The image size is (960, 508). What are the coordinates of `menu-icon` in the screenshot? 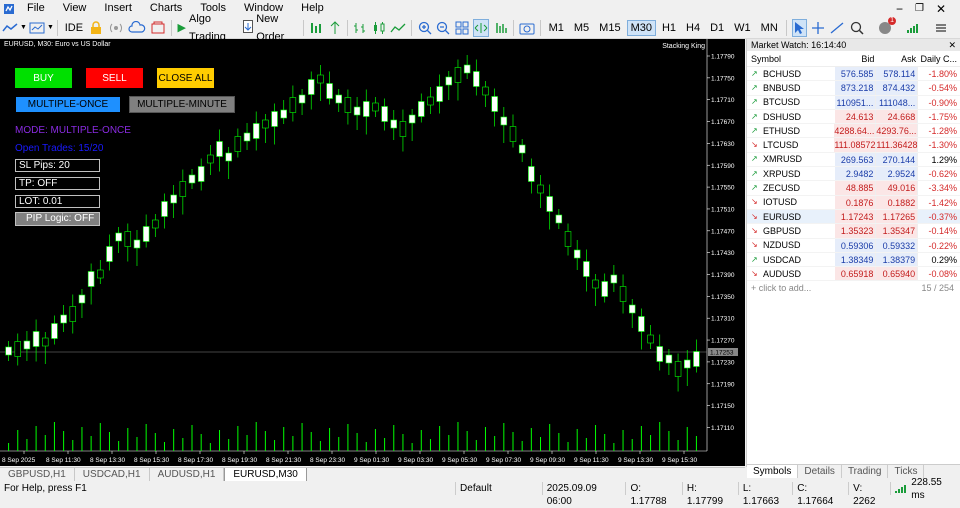 It's located at (941, 28).